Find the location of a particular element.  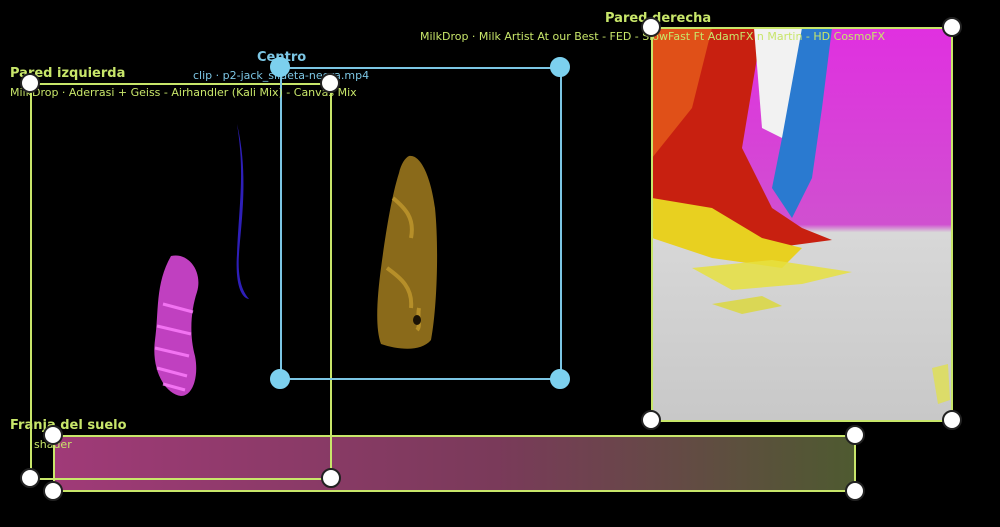

floor-handle-bottom-right is located at coordinates (855, 491).